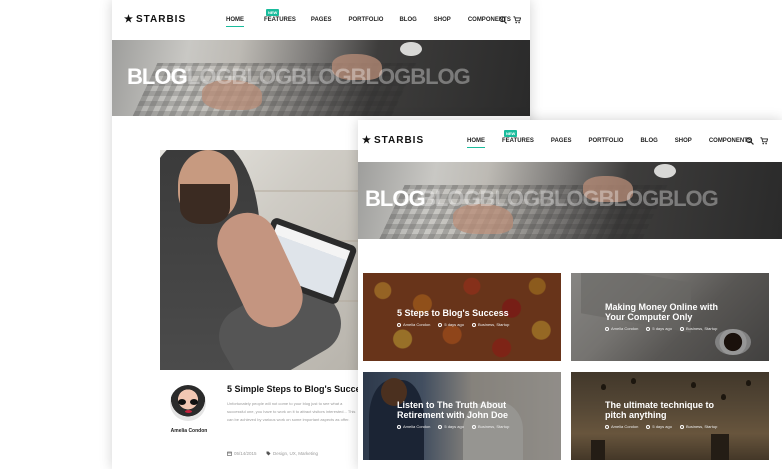 The image size is (782, 469). Describe the element at coordinates (188, 403) in the screenshot. I see `author-avatar` at that location.